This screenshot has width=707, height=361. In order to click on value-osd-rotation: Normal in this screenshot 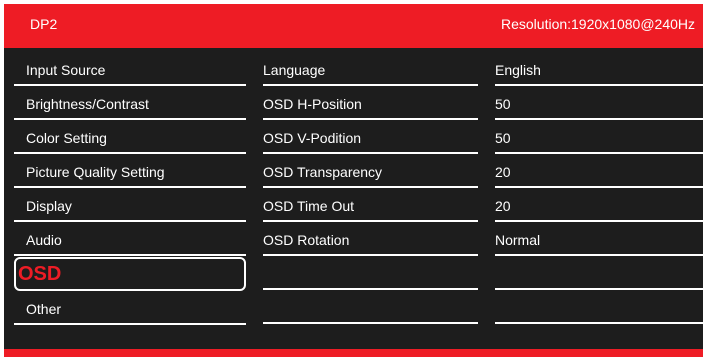, I will do `click(601, 239)`.